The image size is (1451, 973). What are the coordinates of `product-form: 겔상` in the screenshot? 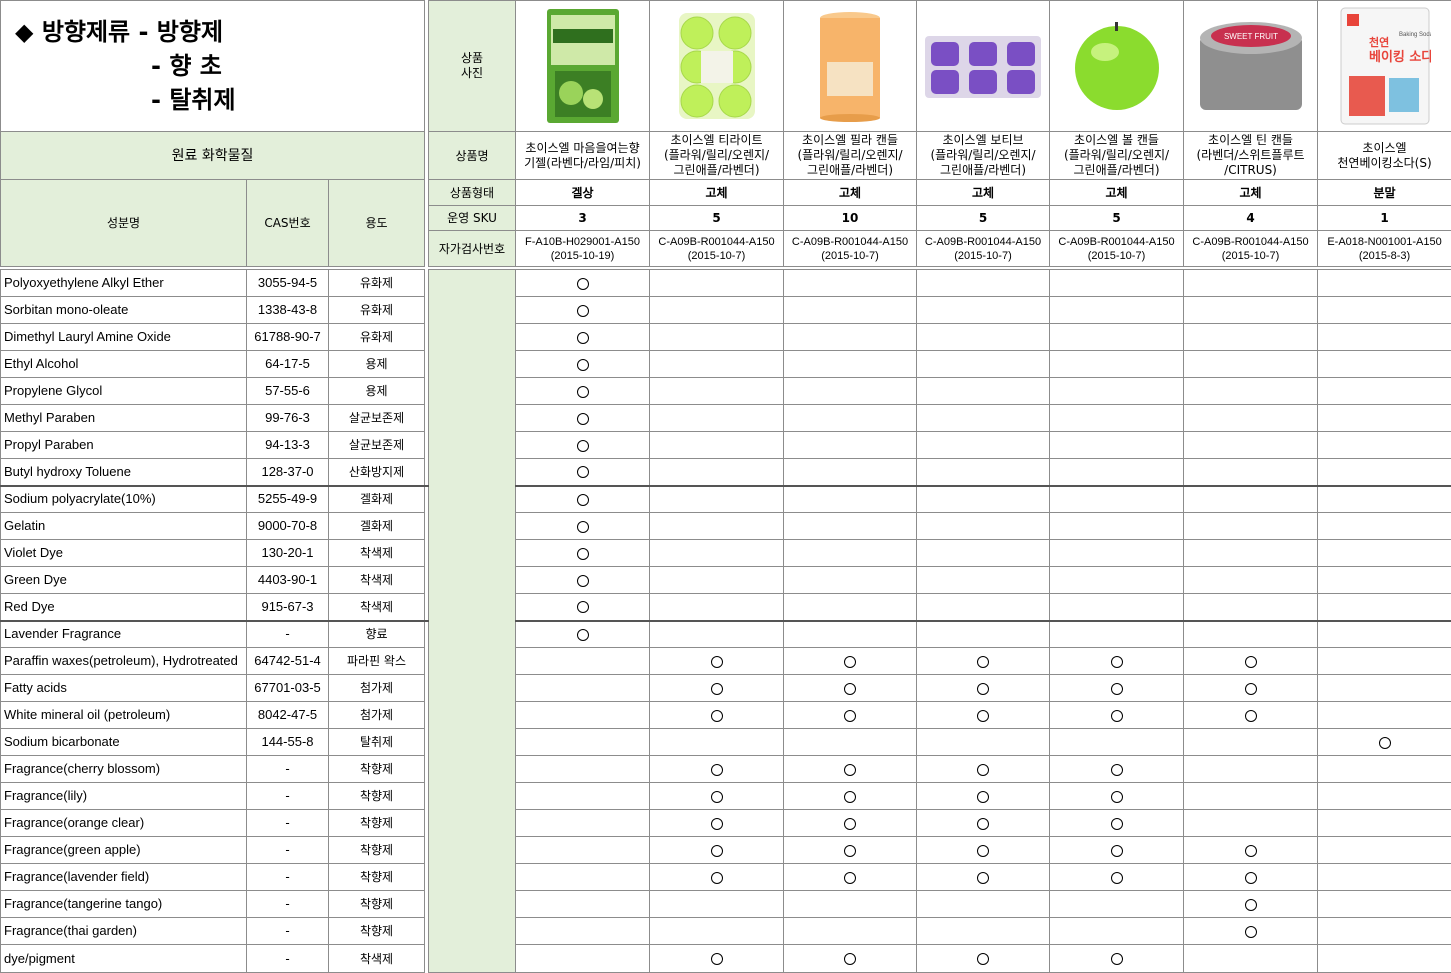 It's located at (583, 193).